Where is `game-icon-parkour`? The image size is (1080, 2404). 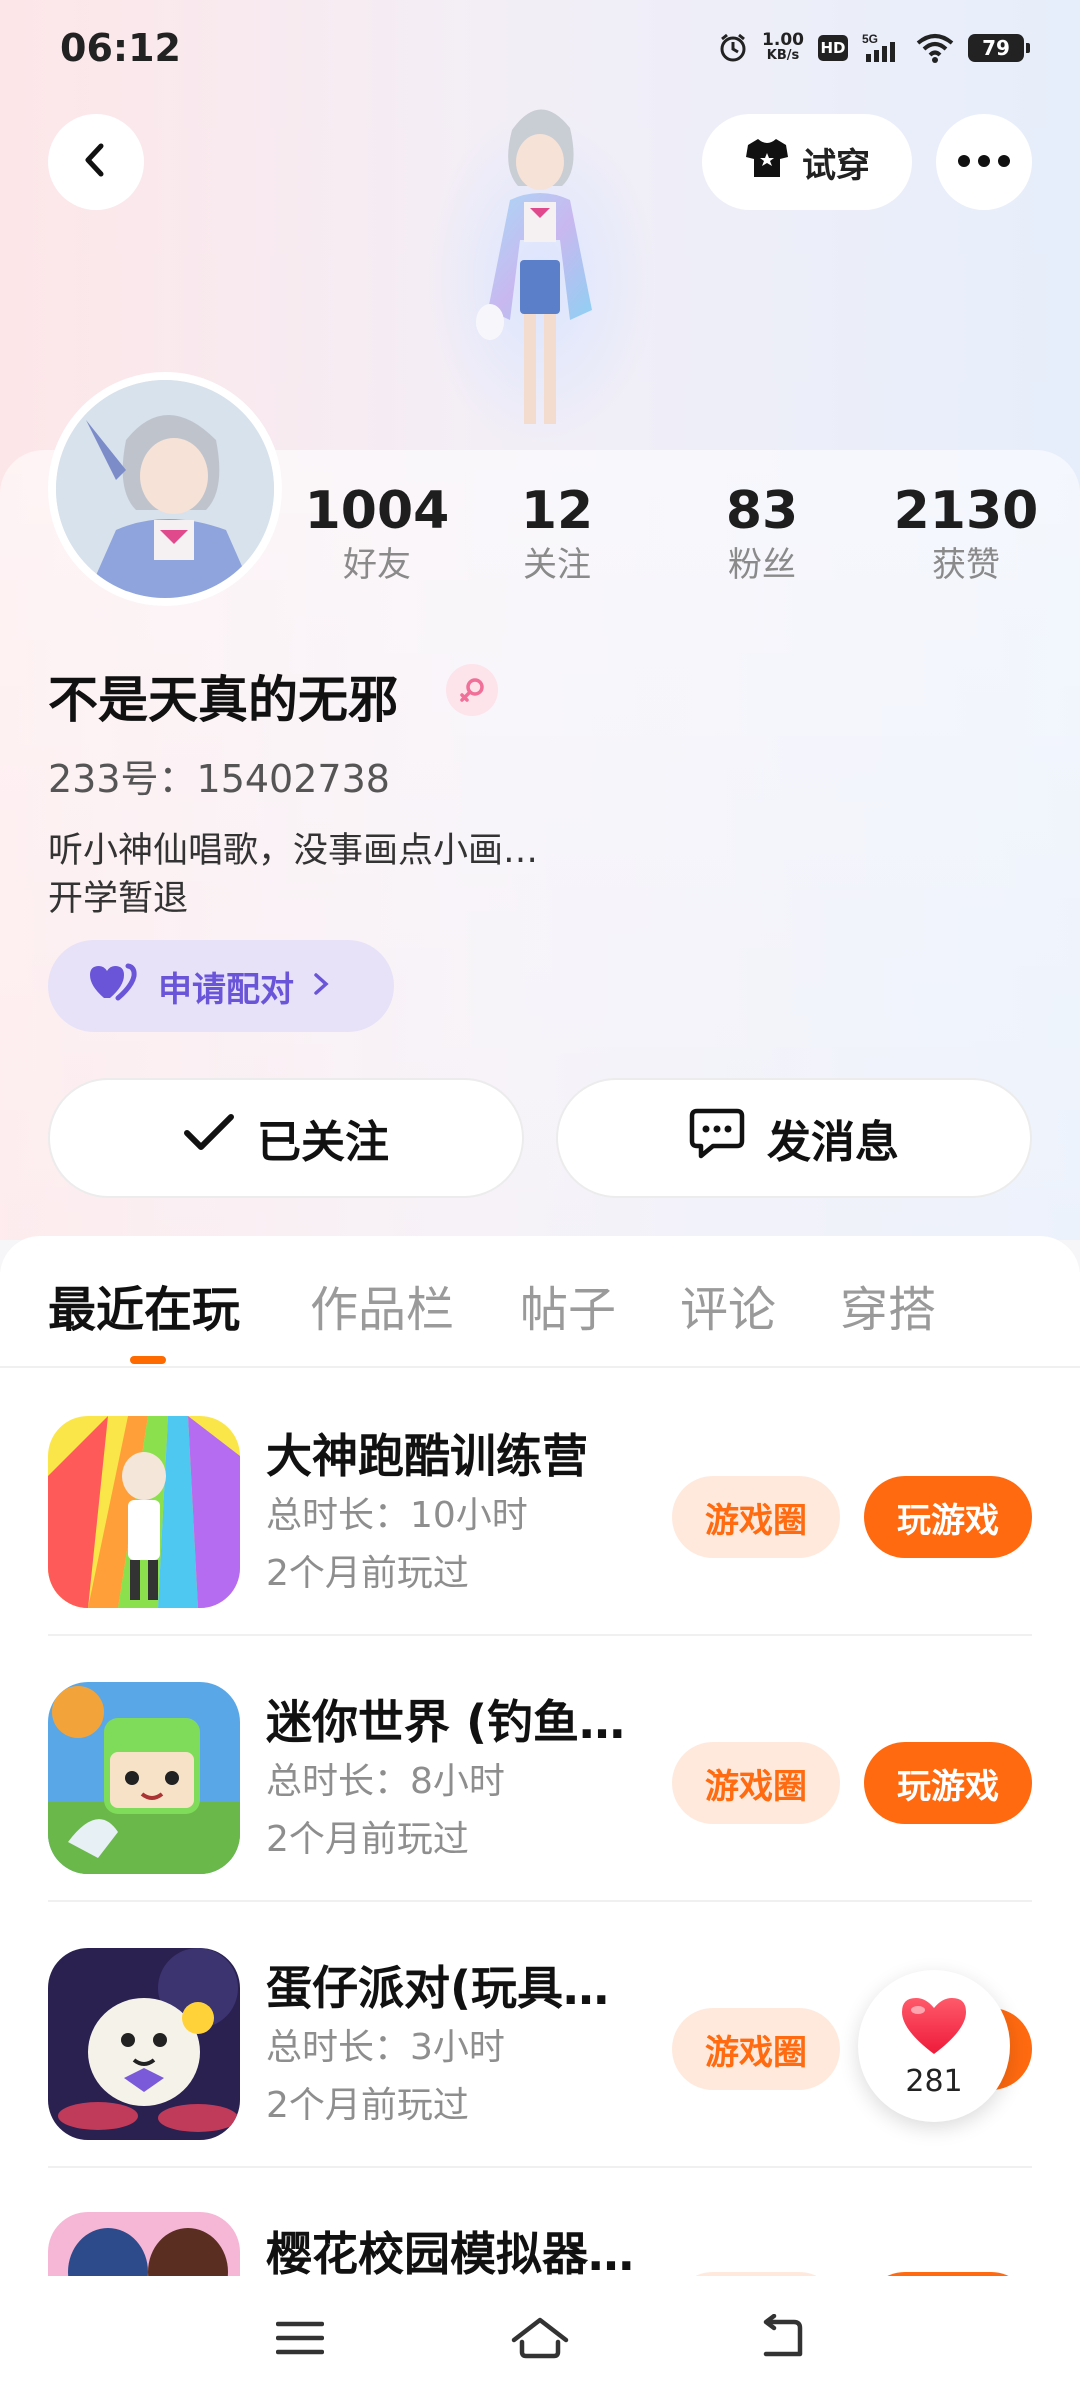
game-icon-parkour is located at coordinates (144, 1512).